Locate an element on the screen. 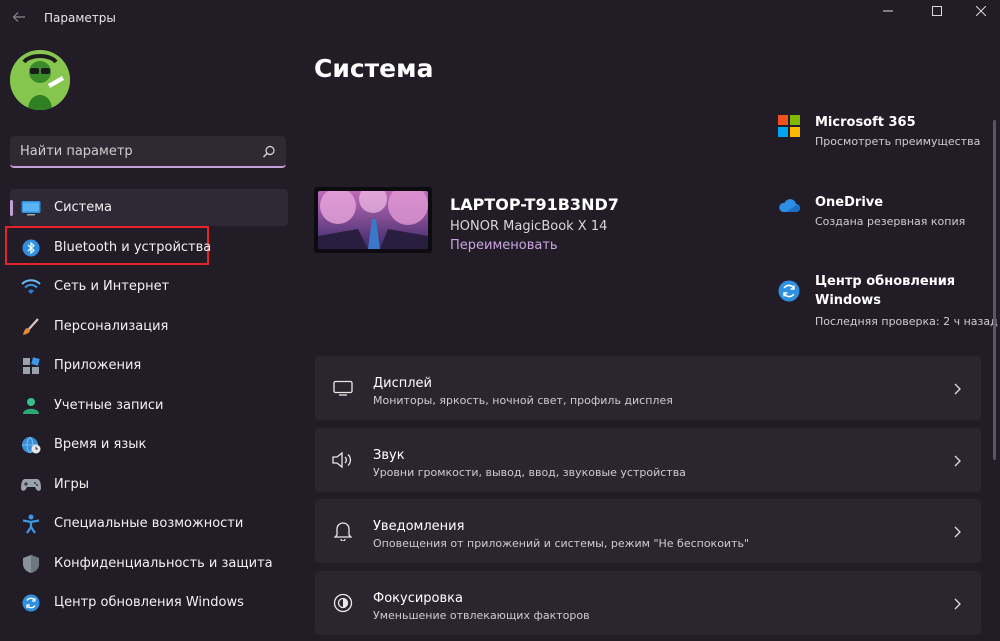 The image size is (1000, 641). bluetooth-icon is located at coordinates (31, 248).